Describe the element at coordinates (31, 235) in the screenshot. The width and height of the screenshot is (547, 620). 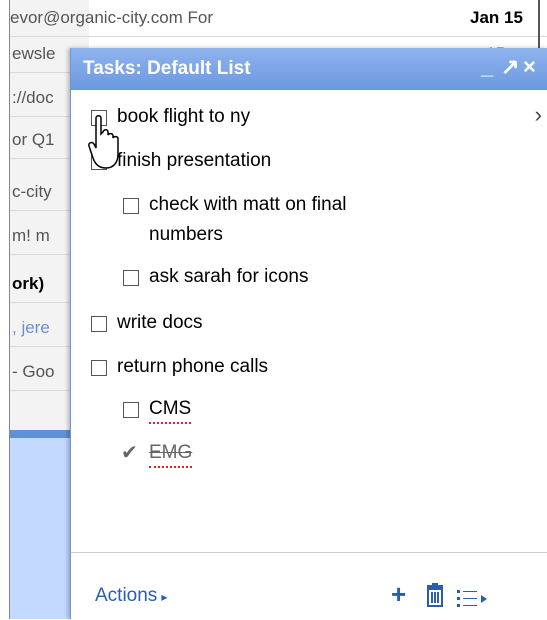
I see `bg-row-text: m! m` at that location.